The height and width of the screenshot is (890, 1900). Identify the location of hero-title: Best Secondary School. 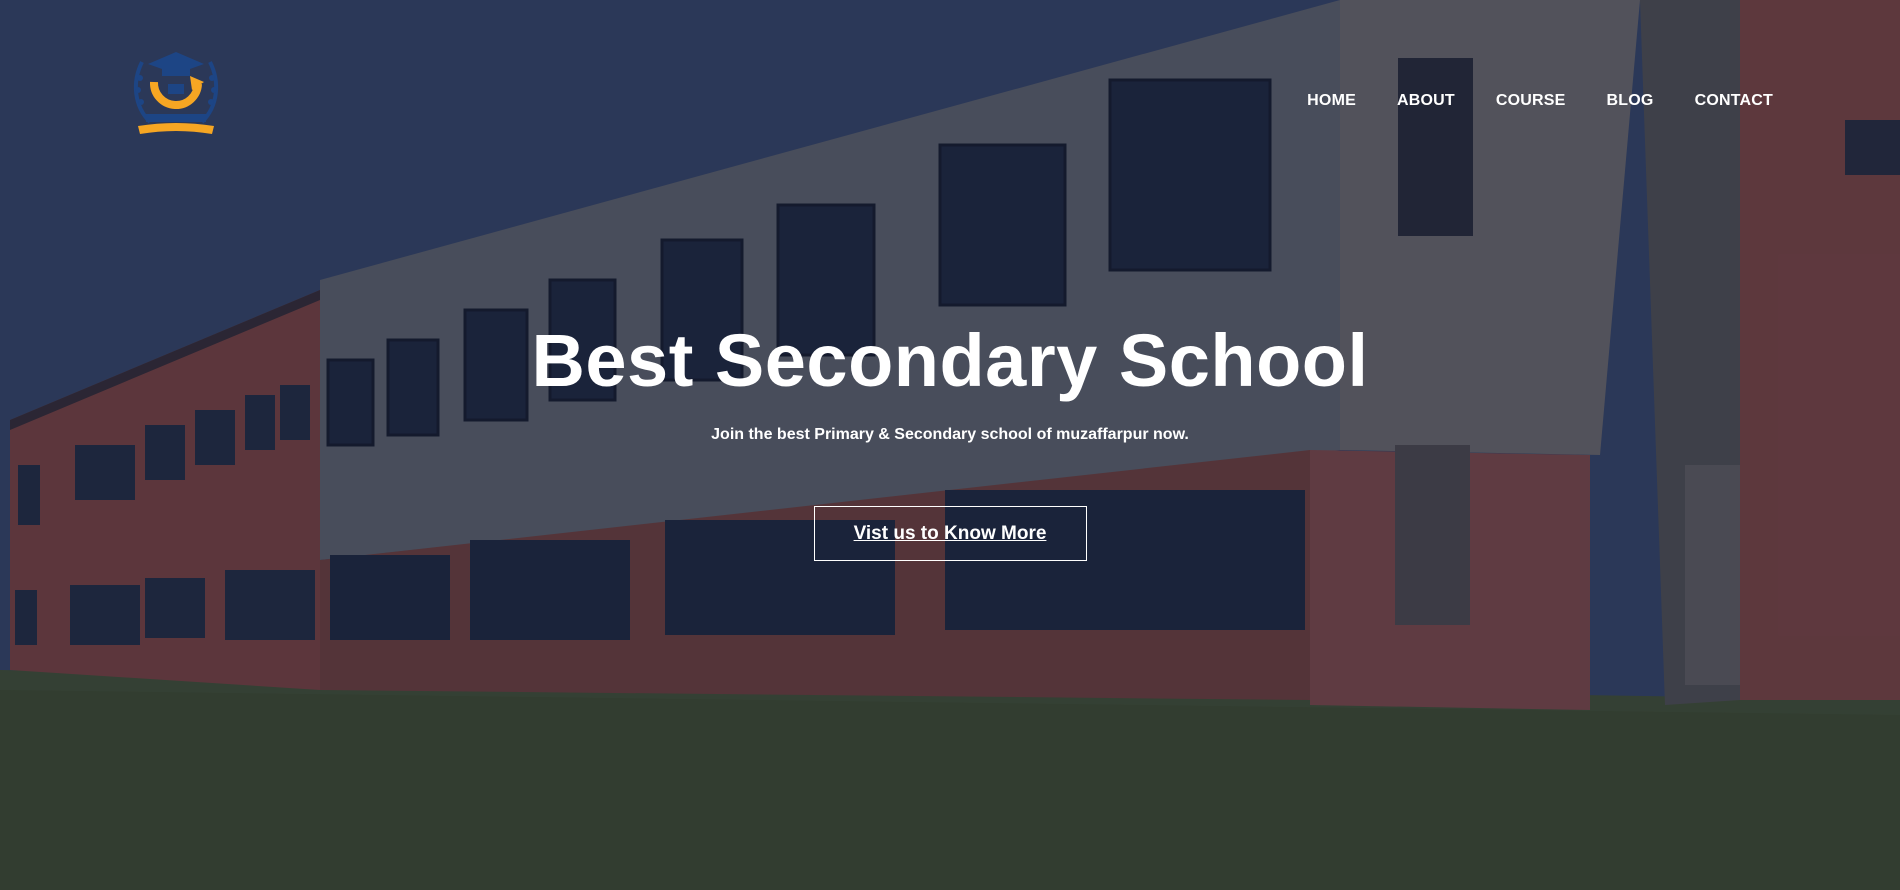
(950, 360).